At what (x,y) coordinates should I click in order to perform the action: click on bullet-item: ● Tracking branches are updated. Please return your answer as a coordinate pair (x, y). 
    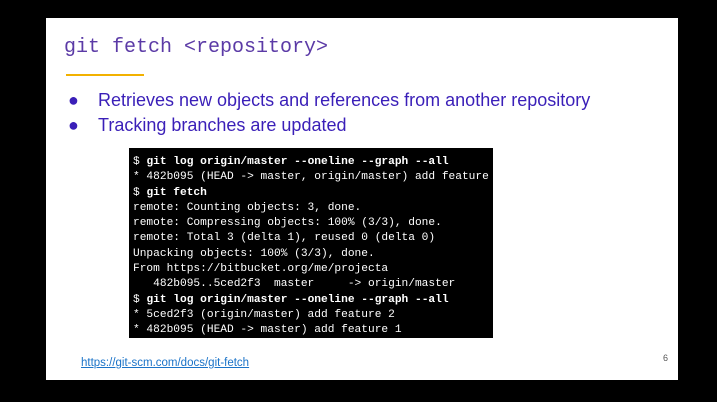
    Looking at the image, I should click on (329, 125).